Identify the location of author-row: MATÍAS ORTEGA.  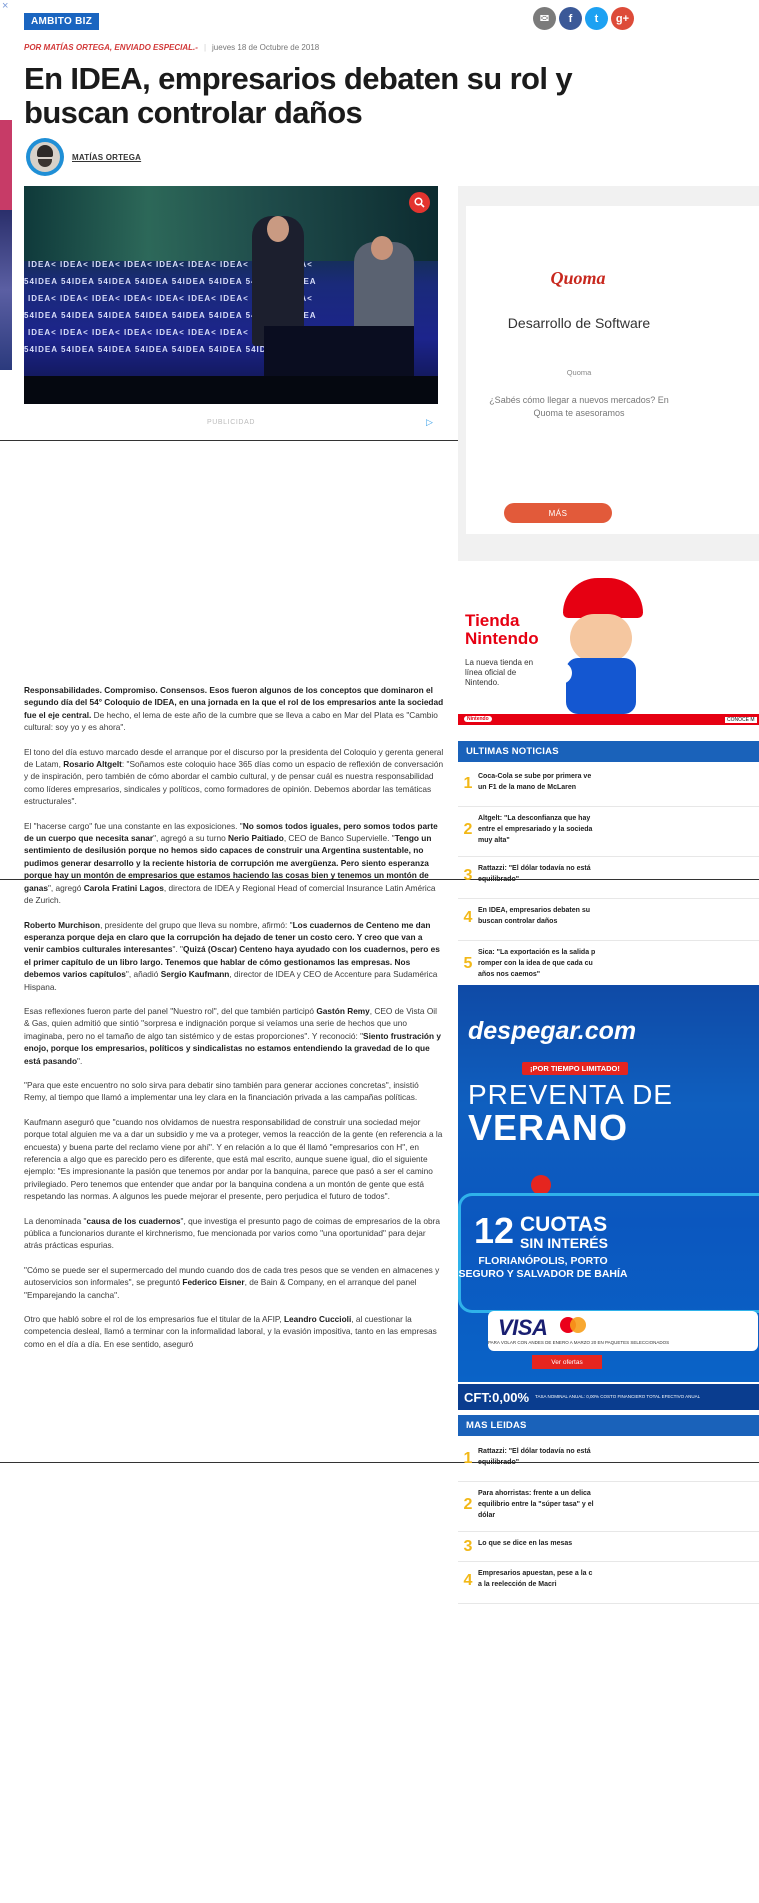
(83, 157).